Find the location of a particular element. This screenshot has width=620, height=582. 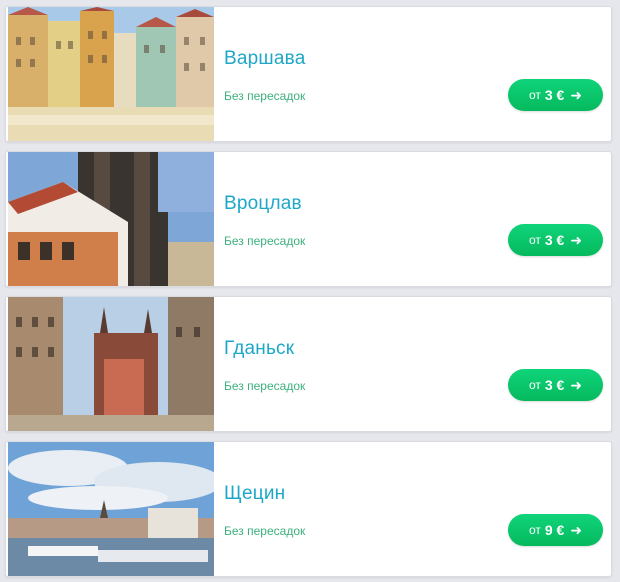

price-value: 9 € is located at coordinates (554, 530).